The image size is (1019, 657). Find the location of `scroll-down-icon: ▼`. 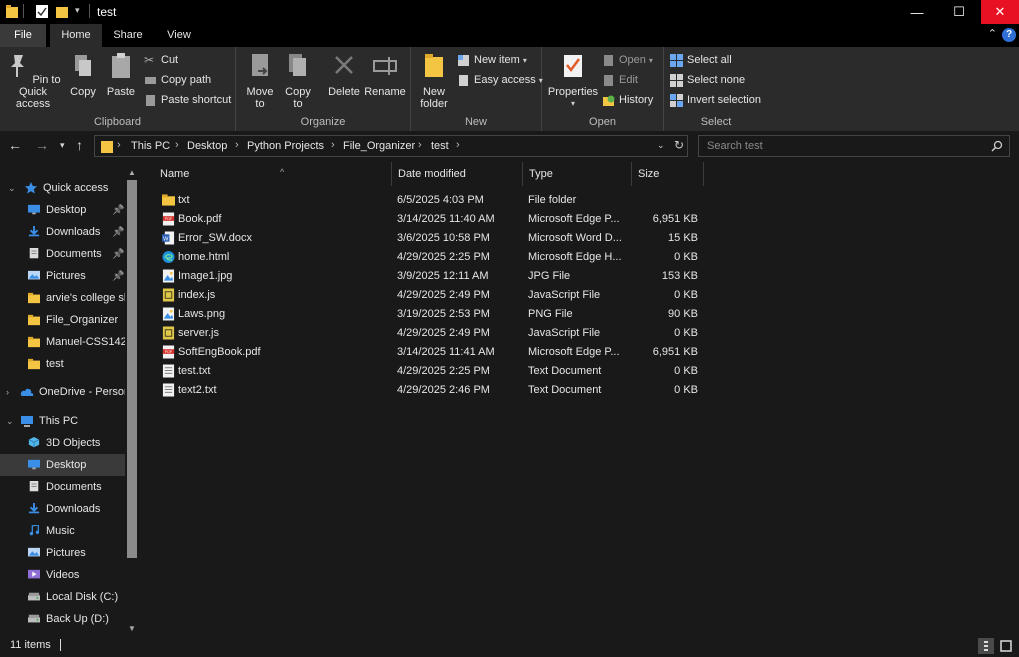

scroll-down-icon: ▼ is located at coordinates (132, 628).